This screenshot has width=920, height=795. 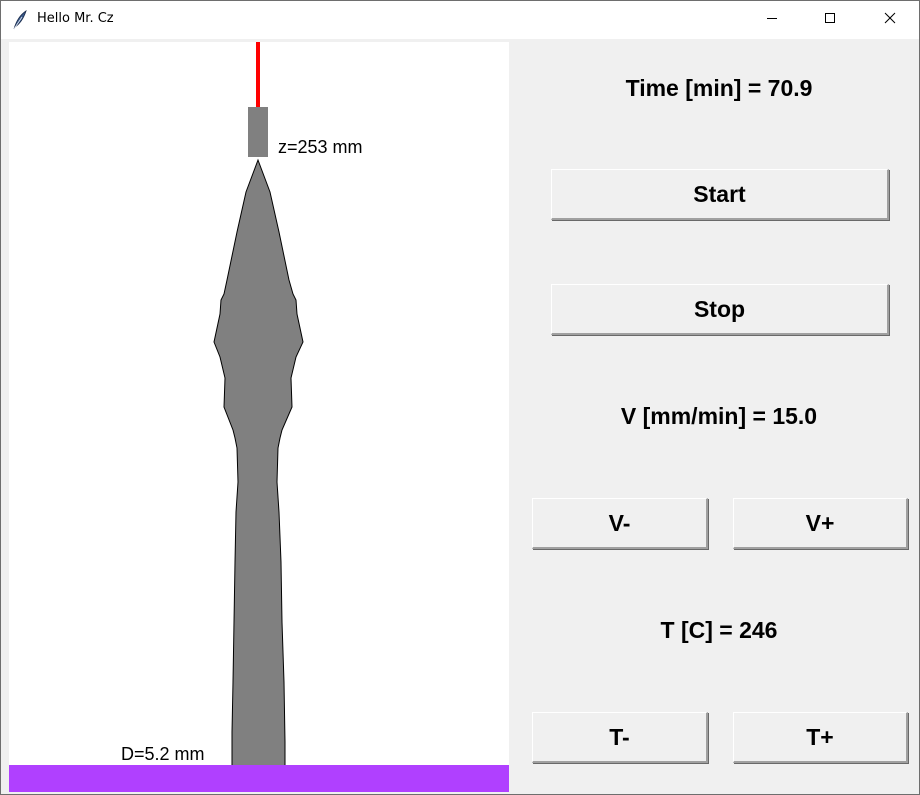 What do you see at coordinates (259, 778) in the screenshot?
I see `base-plate` at bounding box center [259, 778].